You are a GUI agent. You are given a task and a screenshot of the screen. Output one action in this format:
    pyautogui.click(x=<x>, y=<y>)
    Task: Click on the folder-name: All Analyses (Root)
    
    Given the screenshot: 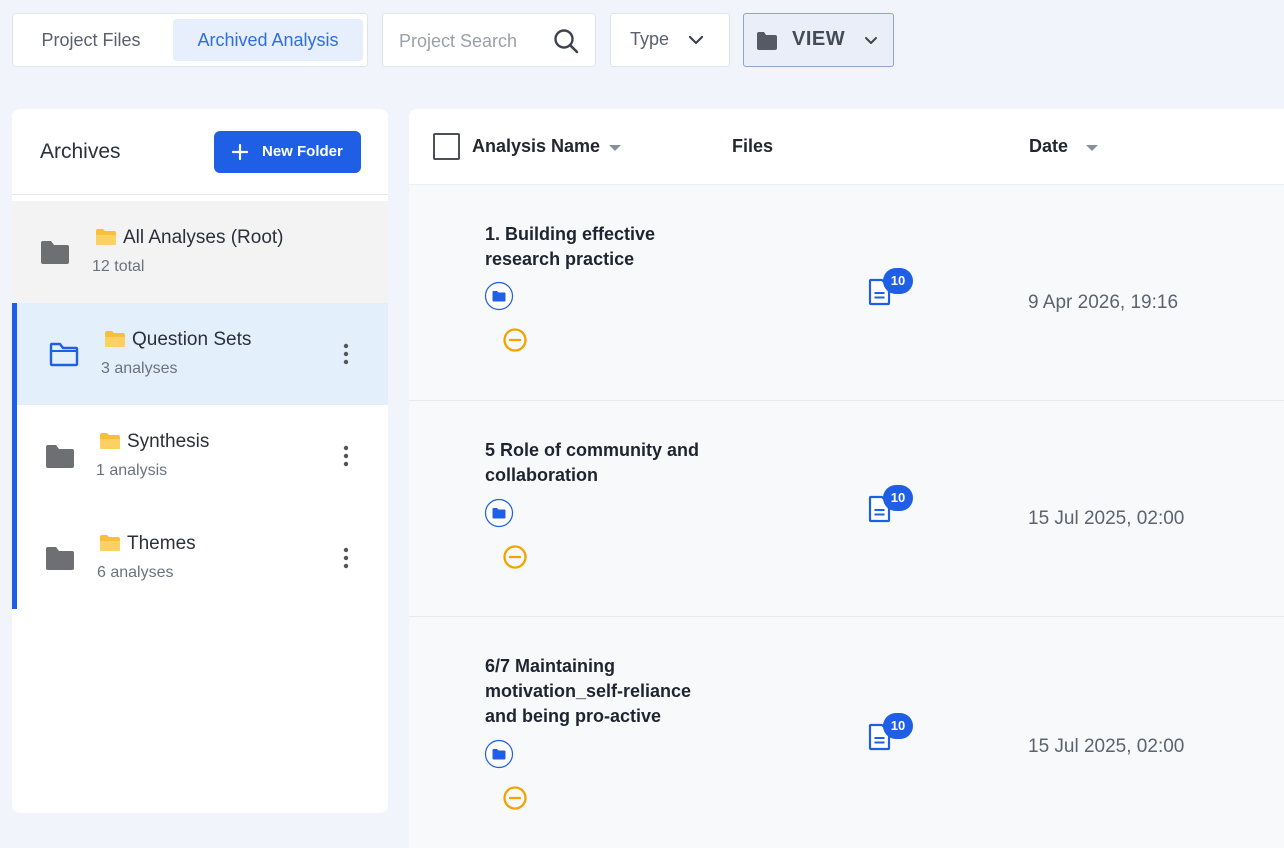 What is the action you would take?
    pyautogui.click(x=203, y=237)
    